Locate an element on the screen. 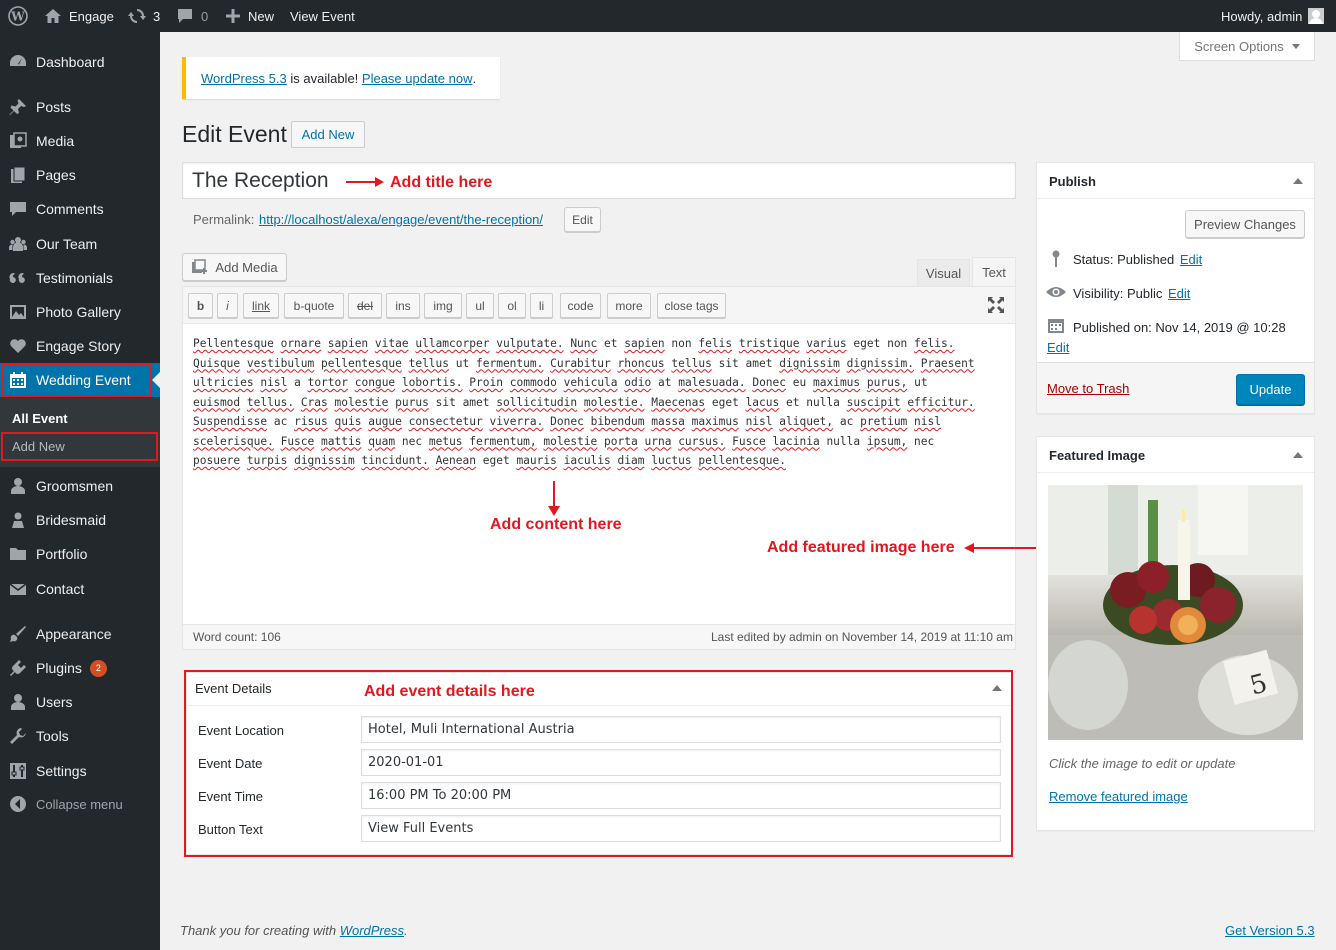 Image resolution: width=1336 pixels, height=950 pixels. quicktag-more: more is located at coordinates (629, 305).